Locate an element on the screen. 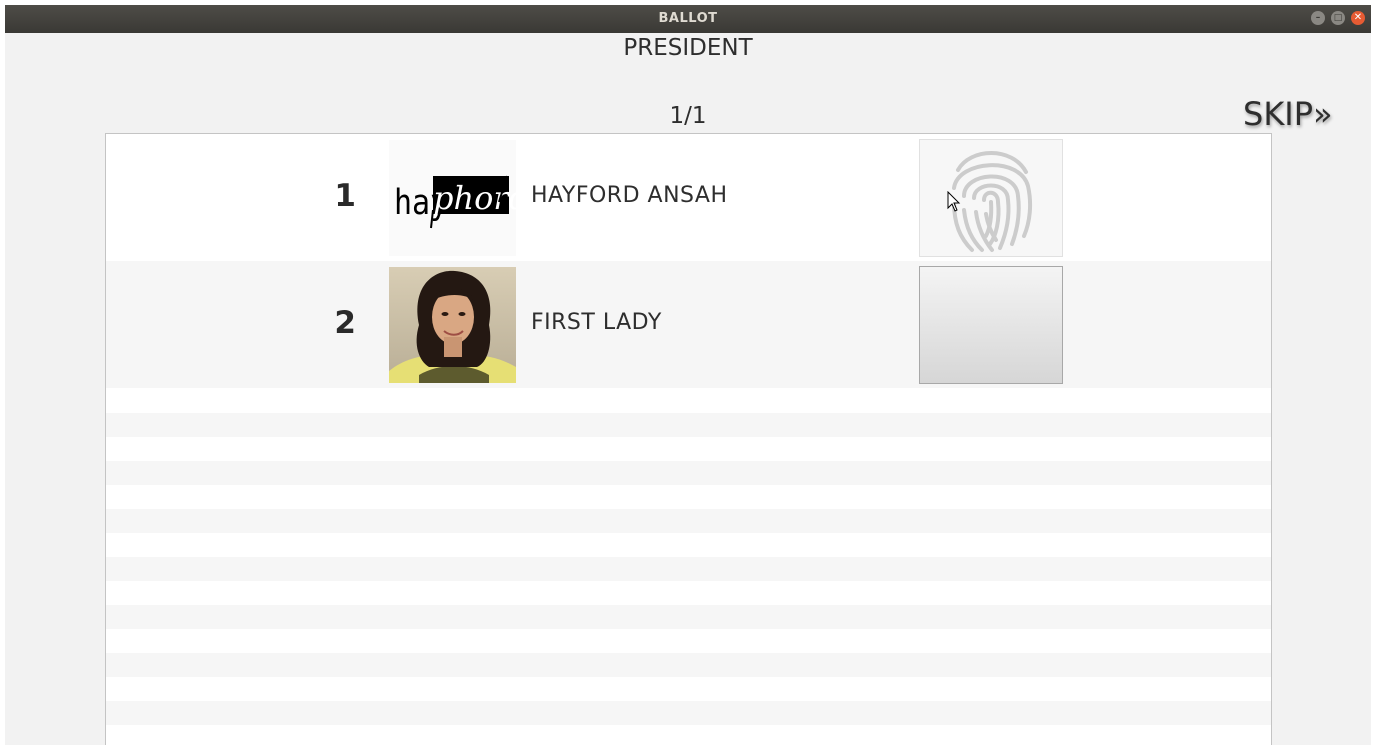 The width and height of the screenshot is (1380, 755). minimize-button: – is located at coordinates (1318, 18).